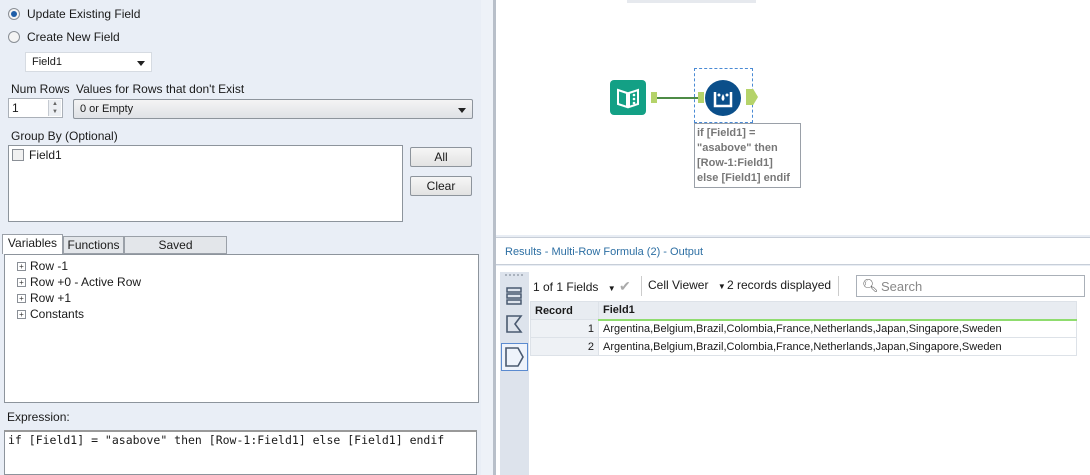 Image resolution: width=1090 pixels, height=475 pixels. What do you see at coordinates (73, 37) in the screenshot?
I see `create-new-label: Create New Field` at bounding box center [73, 37].